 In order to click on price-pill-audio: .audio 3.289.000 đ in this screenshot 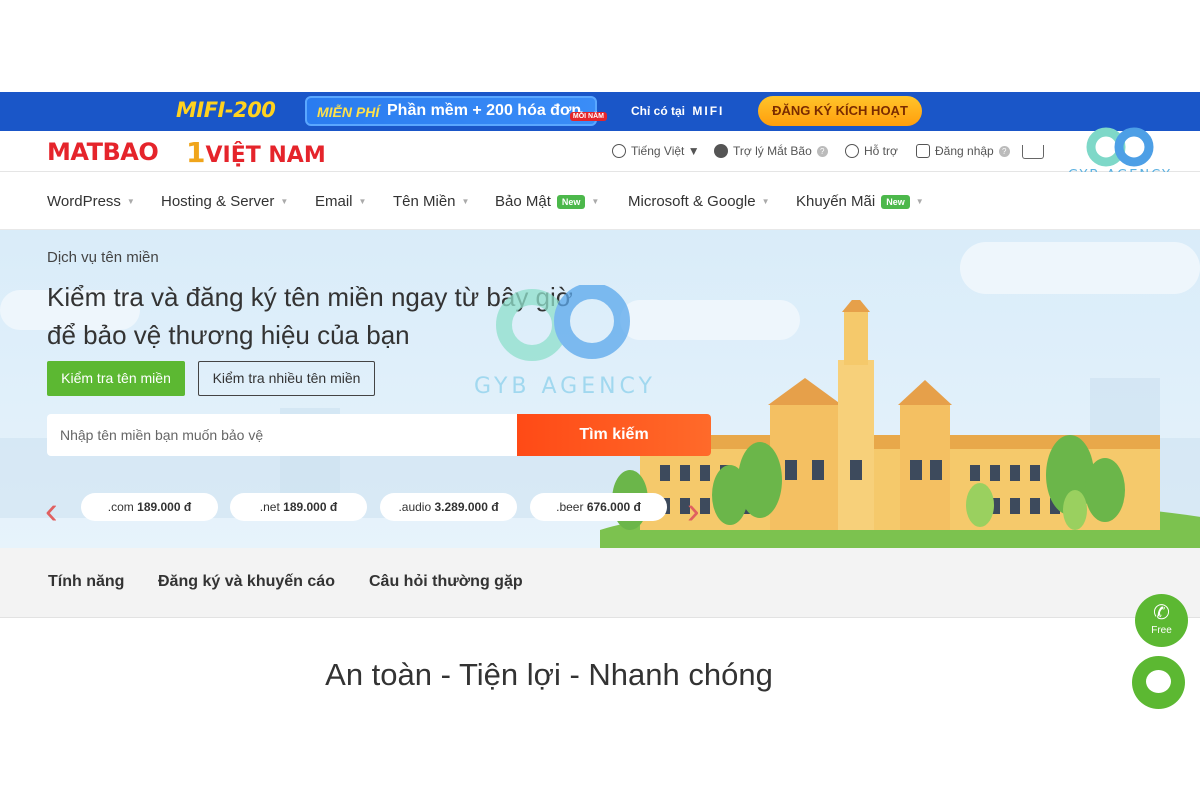, I will do `click(448, 507)`.